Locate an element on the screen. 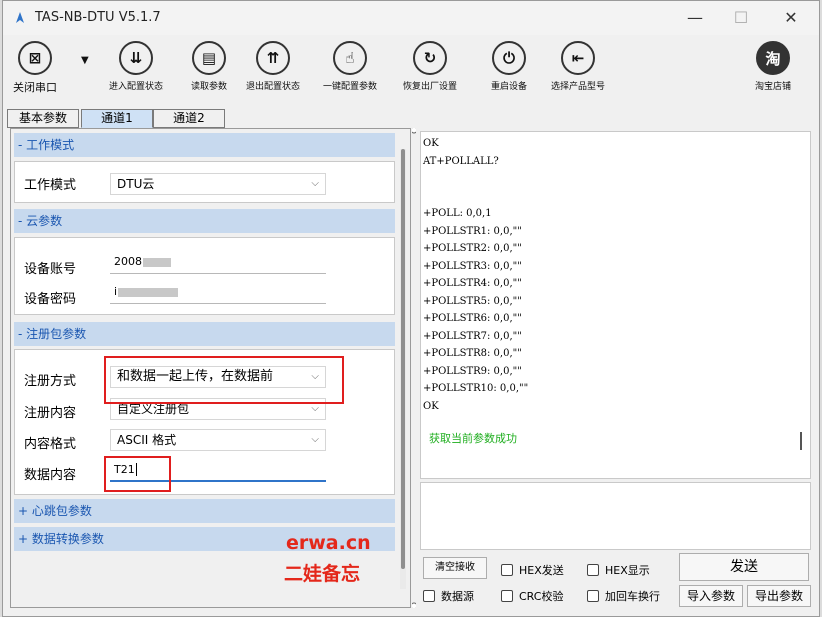 This screenshot has width=822, height=617. port-dropdown-arrow: ▼ is located at coordinates (85, 60).